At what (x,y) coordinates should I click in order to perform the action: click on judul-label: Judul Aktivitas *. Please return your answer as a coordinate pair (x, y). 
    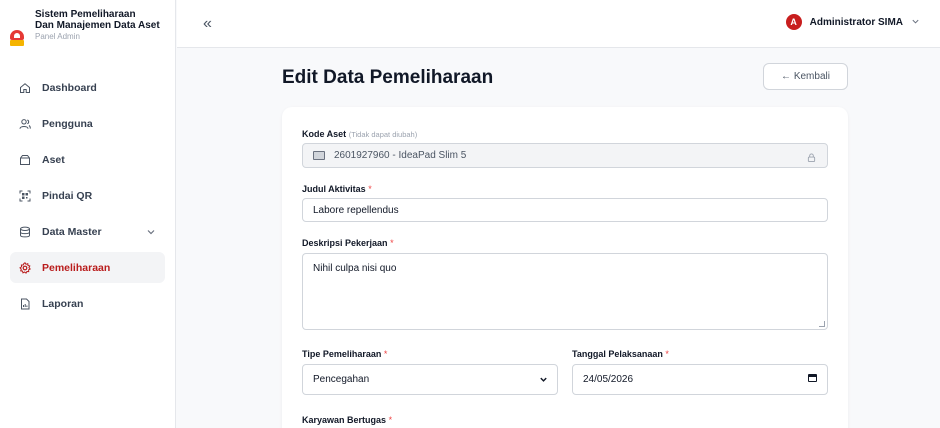
    Looking at the image, I should click on (337, 189).